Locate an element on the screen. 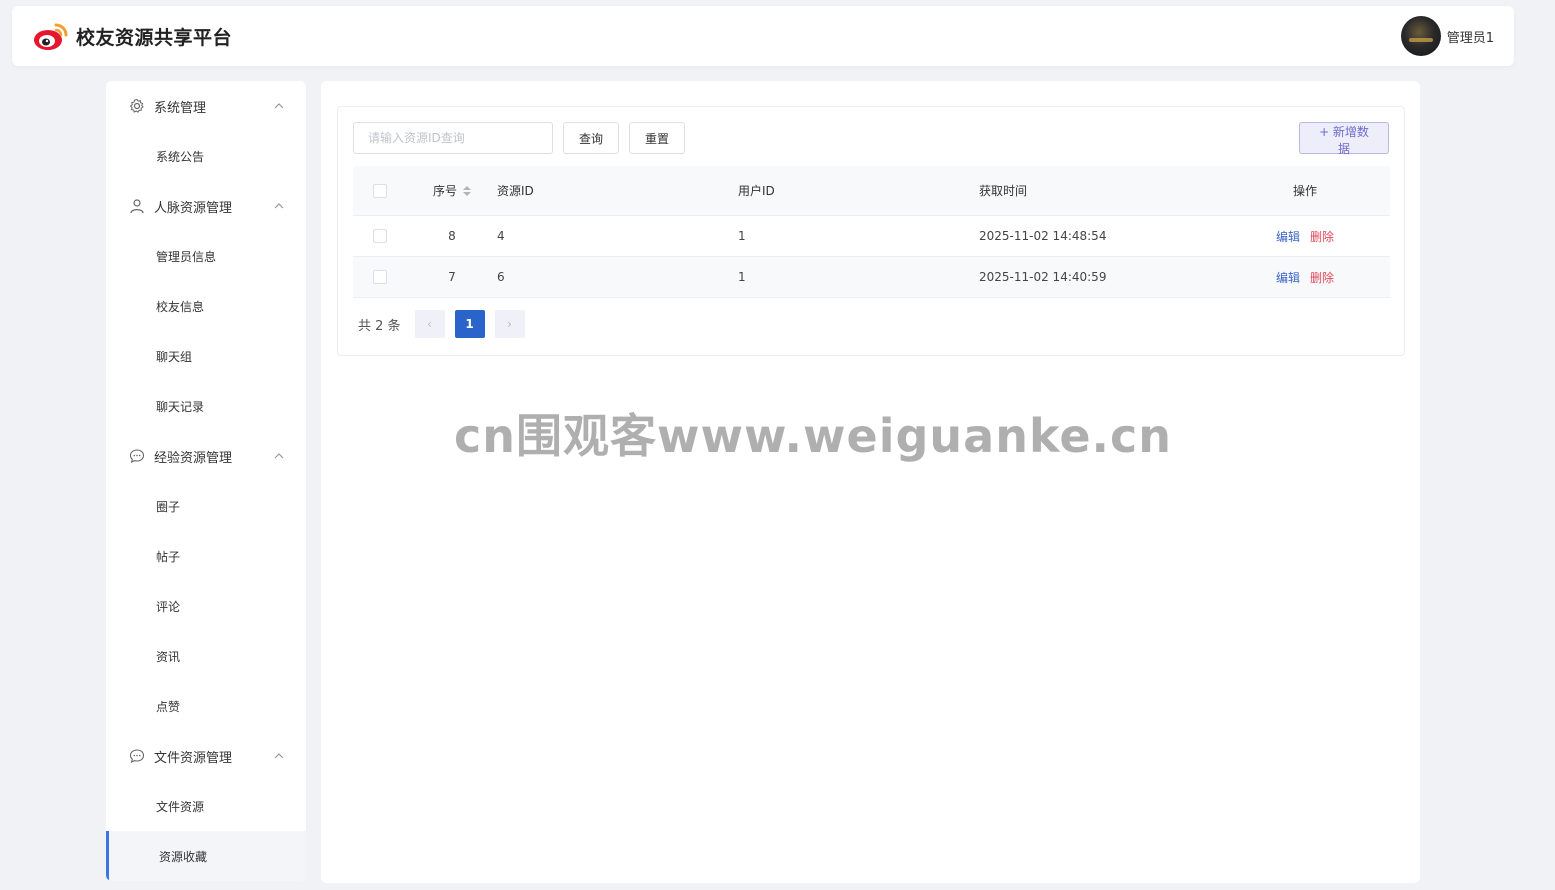 This screenshot has height=890, width=1555. toolbar: 查询 重置 + 新增数据 is located at coordinates (871, 139).